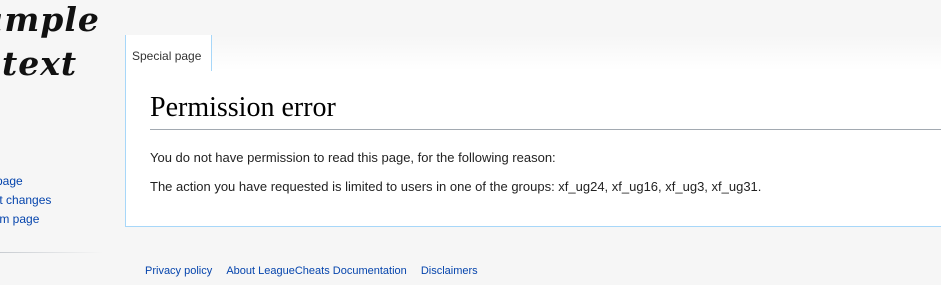  I want to click on footer-link-privacy-policy: Privacy policy, so click(178, 271).